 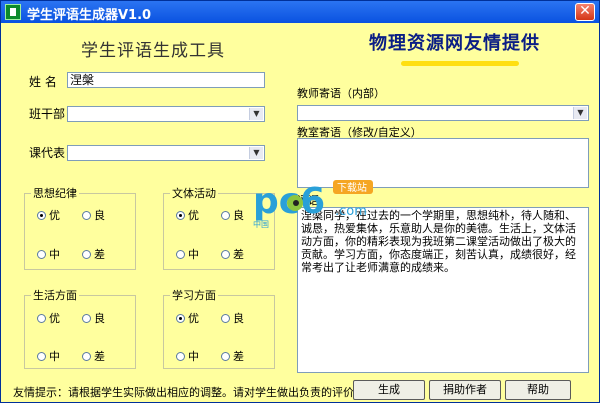 I want to click on footer-tip: 友情提示：请根据学生实际做出相应的调整。请对学生做出负责的评价。, so click(x=189, y=392).